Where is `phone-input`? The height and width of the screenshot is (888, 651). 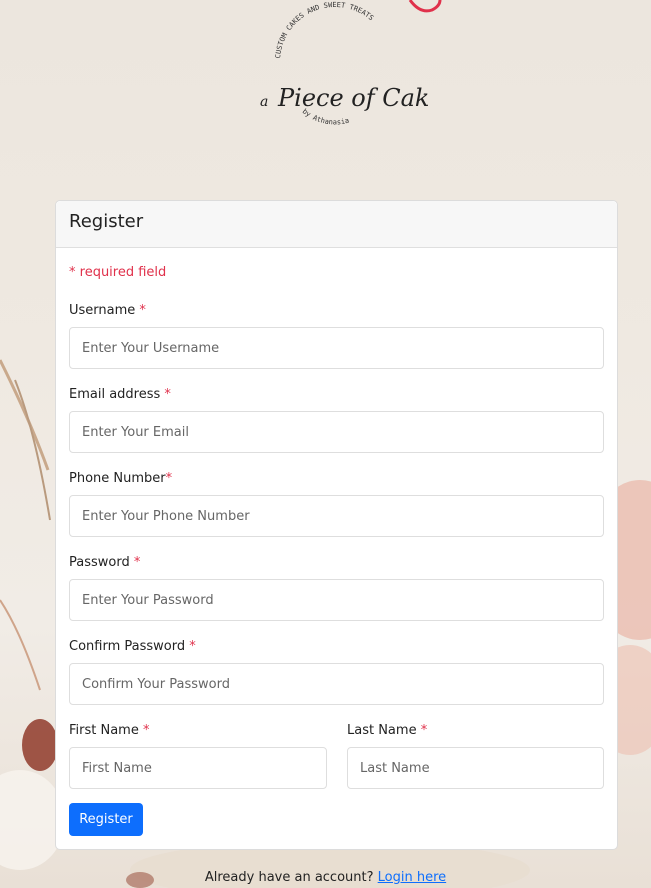 phone-input is located at coordinates (336, 516).